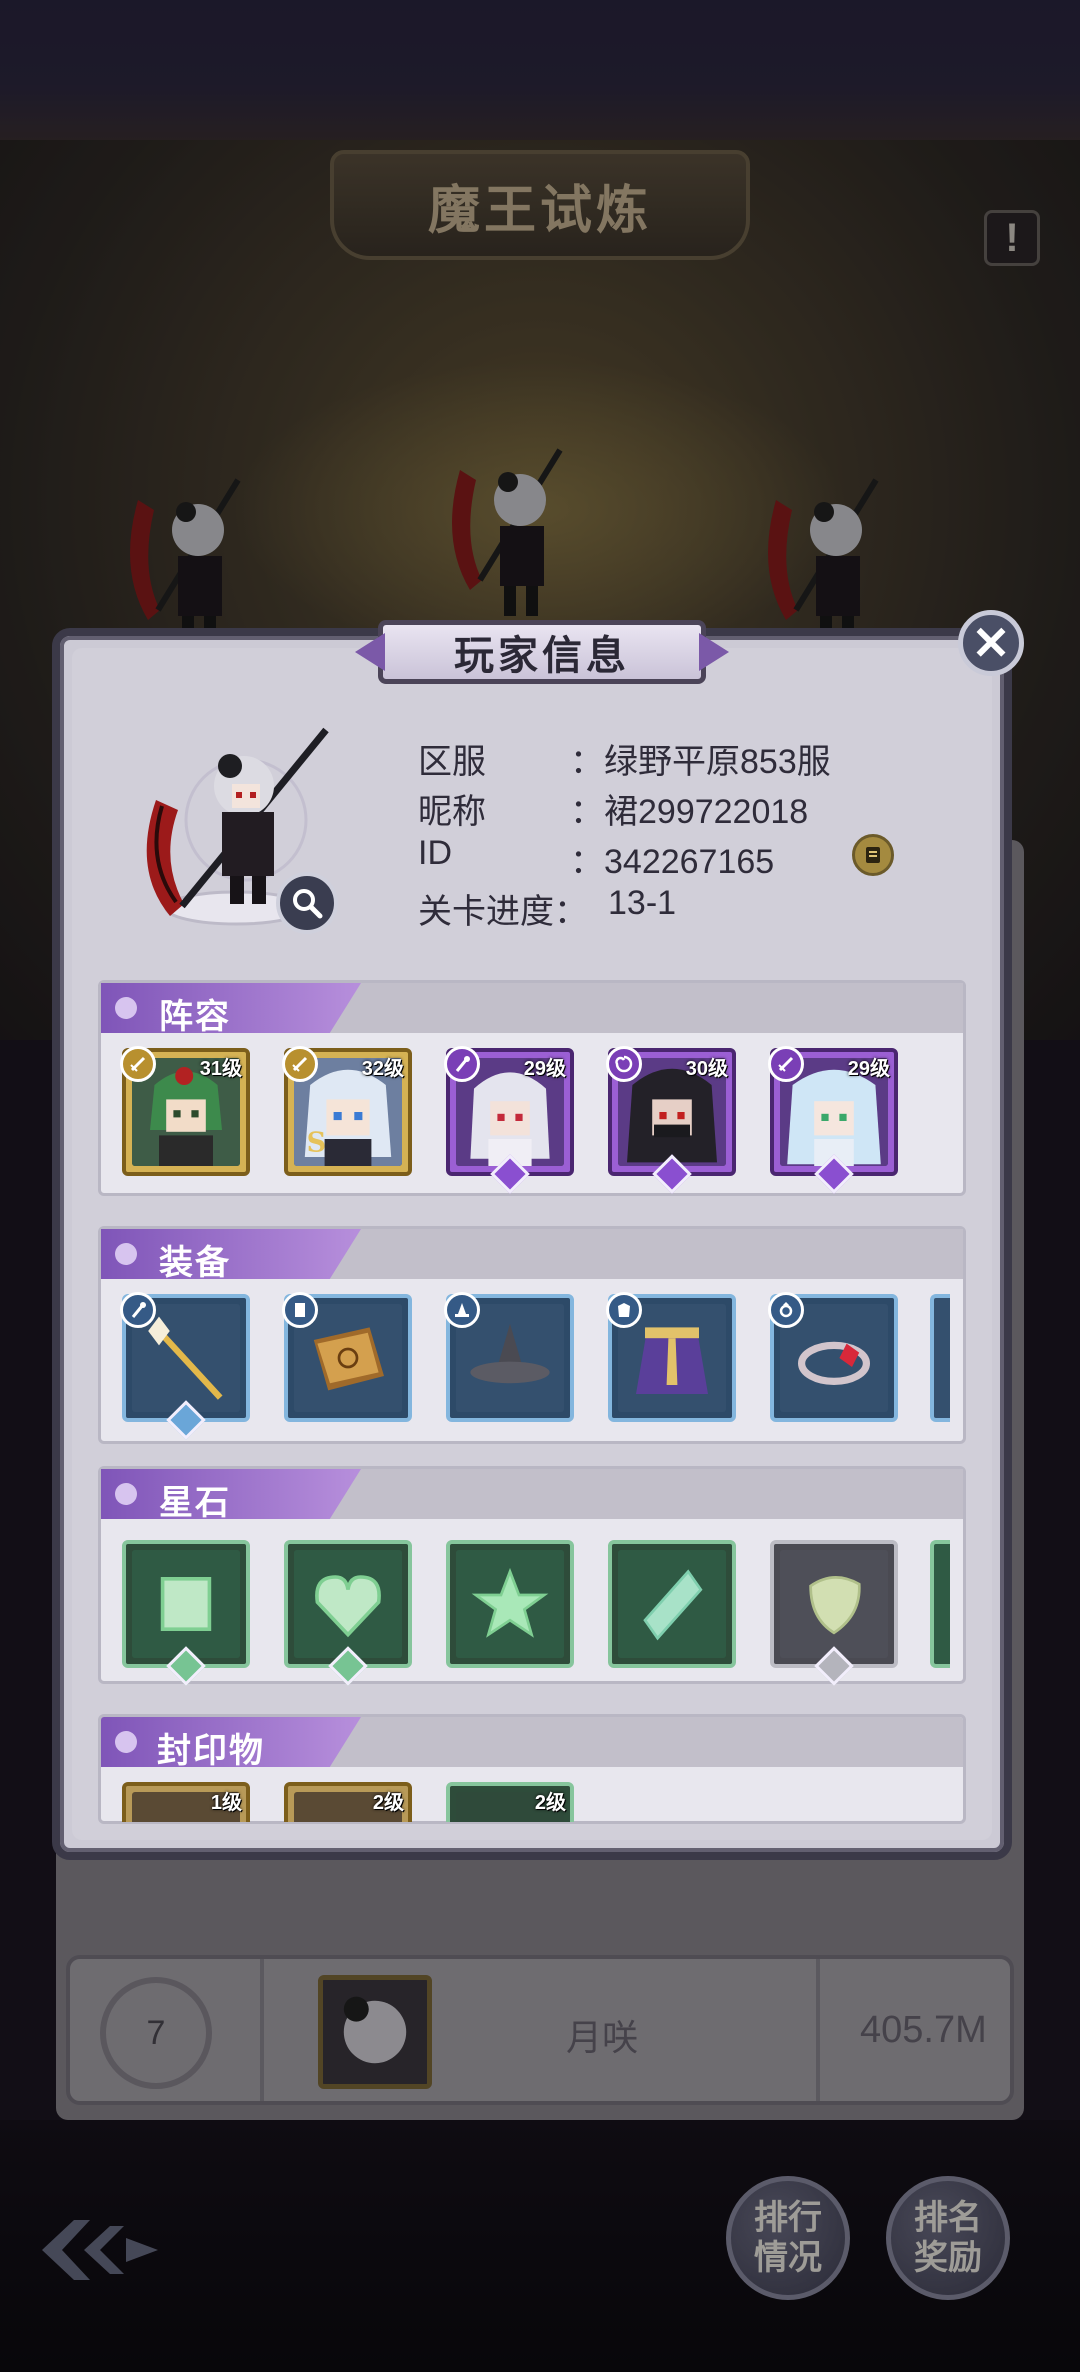 The width and height of the screenshot is (1080, 2372). I want to click on heart-gem-icon, so click(348, 1604).